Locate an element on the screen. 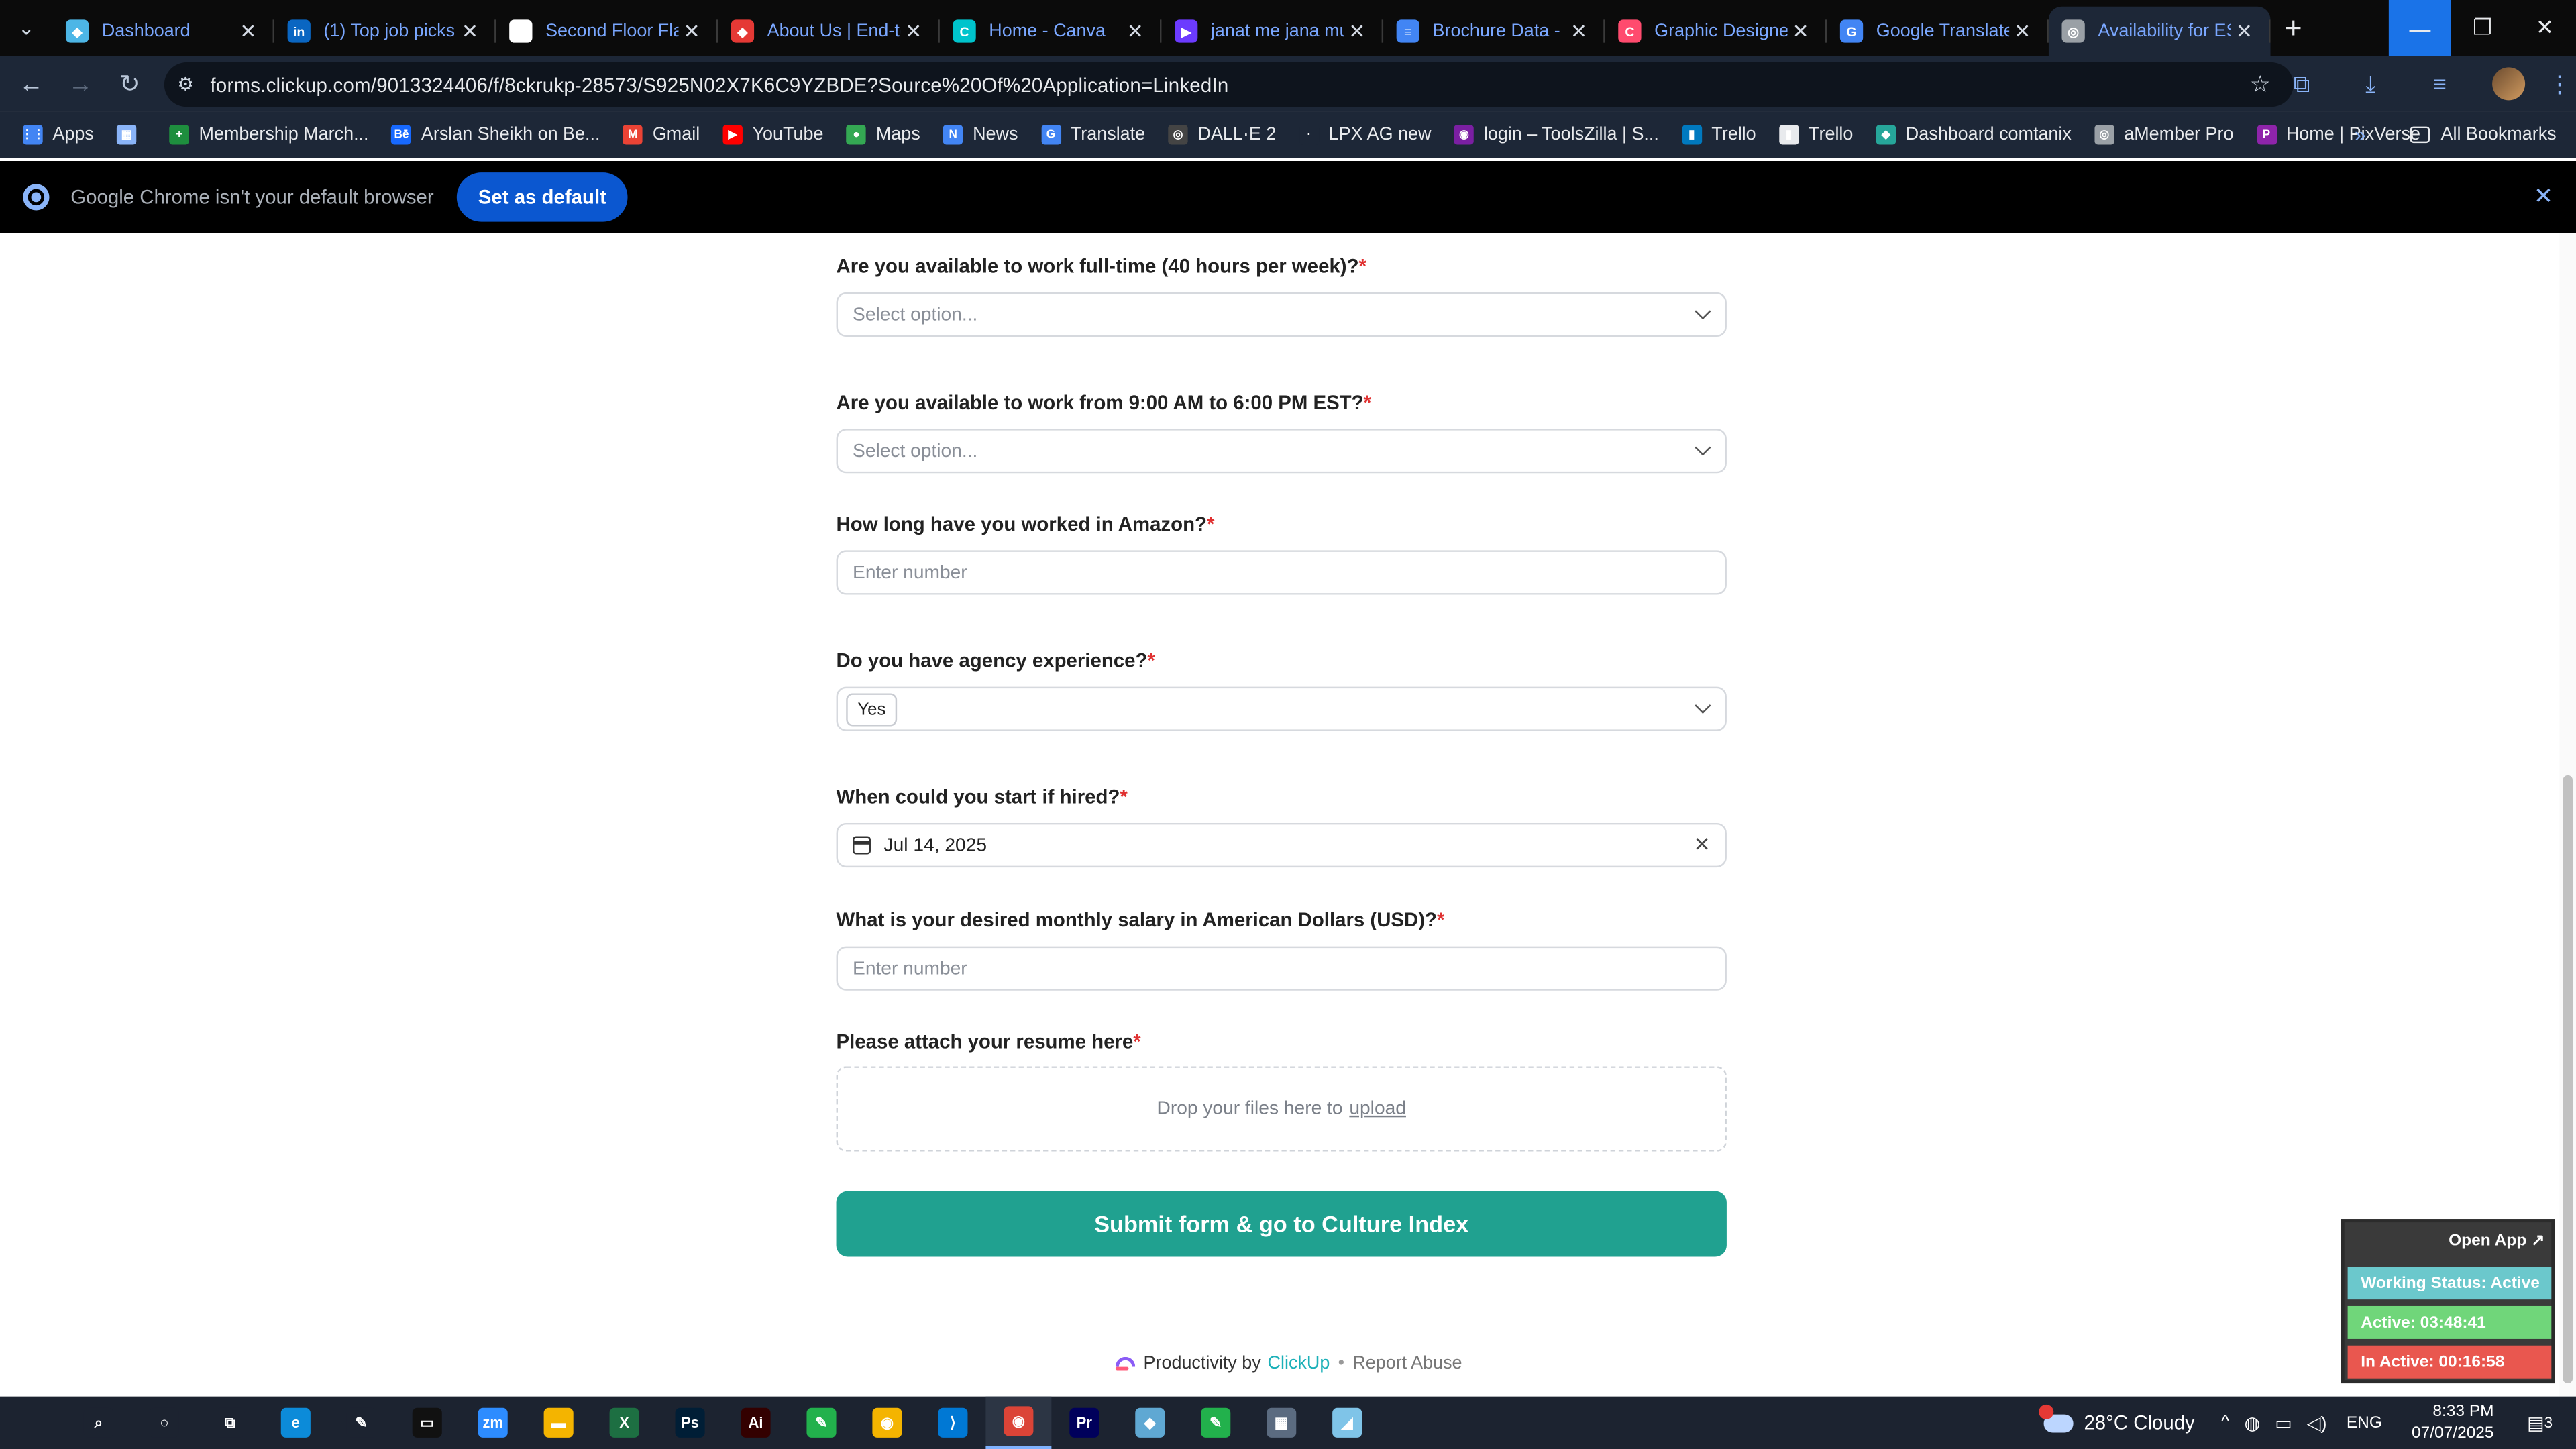 The image size is (2576, 1449). new-tab-button: + is located at coordinates (2294, 28).